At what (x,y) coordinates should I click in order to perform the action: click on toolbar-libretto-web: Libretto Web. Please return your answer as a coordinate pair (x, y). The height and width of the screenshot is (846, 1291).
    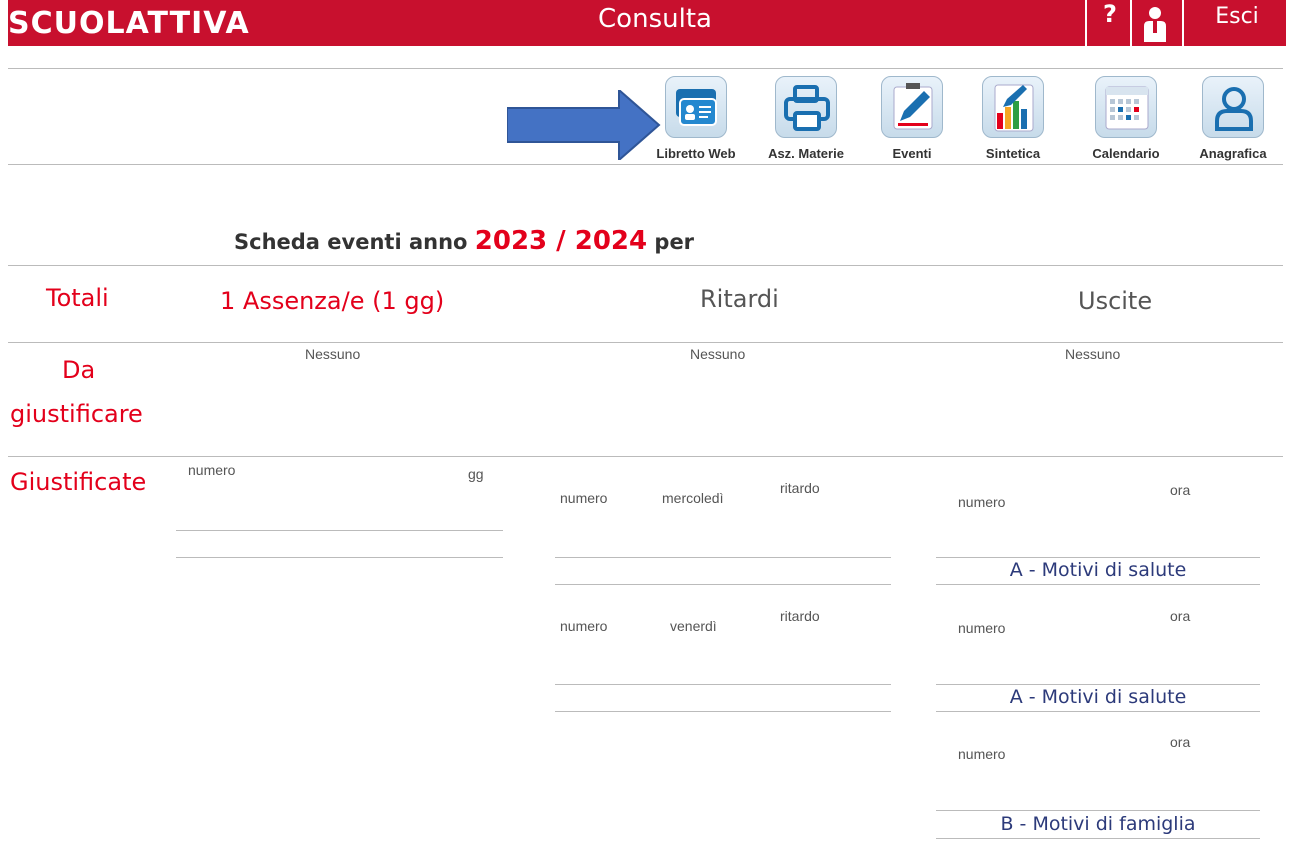
    Looking at the image, I should click on (696, 126).